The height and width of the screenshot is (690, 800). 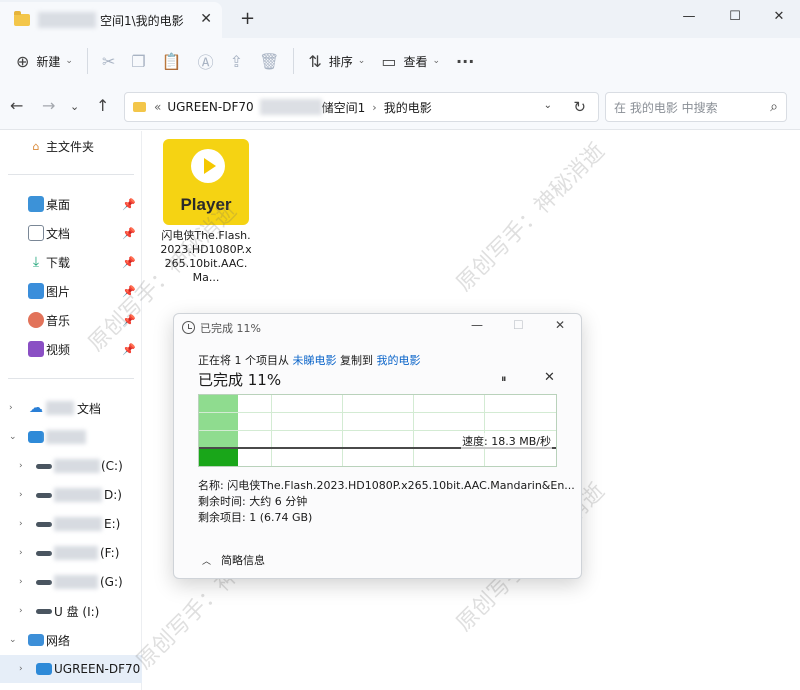 What do you see at coordinates (71, 582) in the screenshot?
I see `sidebar-item-drive-g: › (G:)` at bounding box center [71, 582].